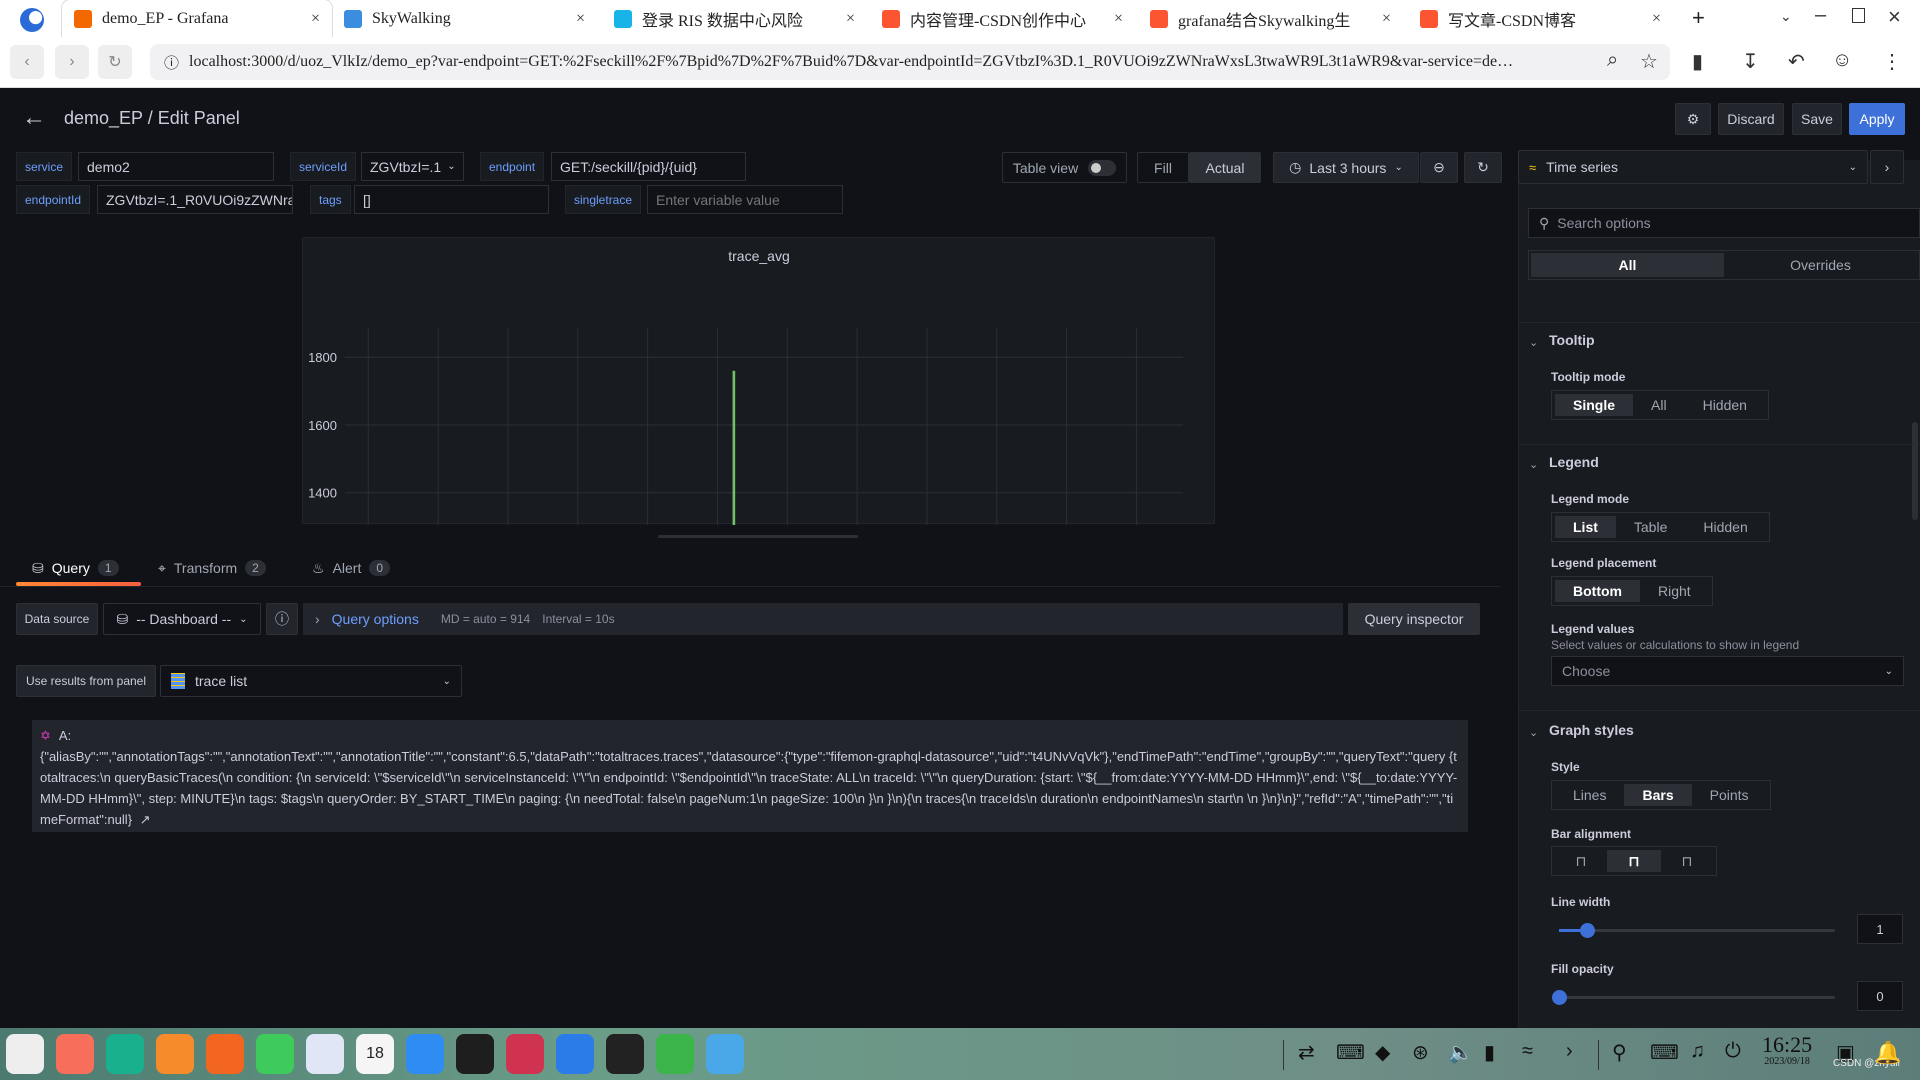  I want to click on save-button: Save, so click(1817, 119).